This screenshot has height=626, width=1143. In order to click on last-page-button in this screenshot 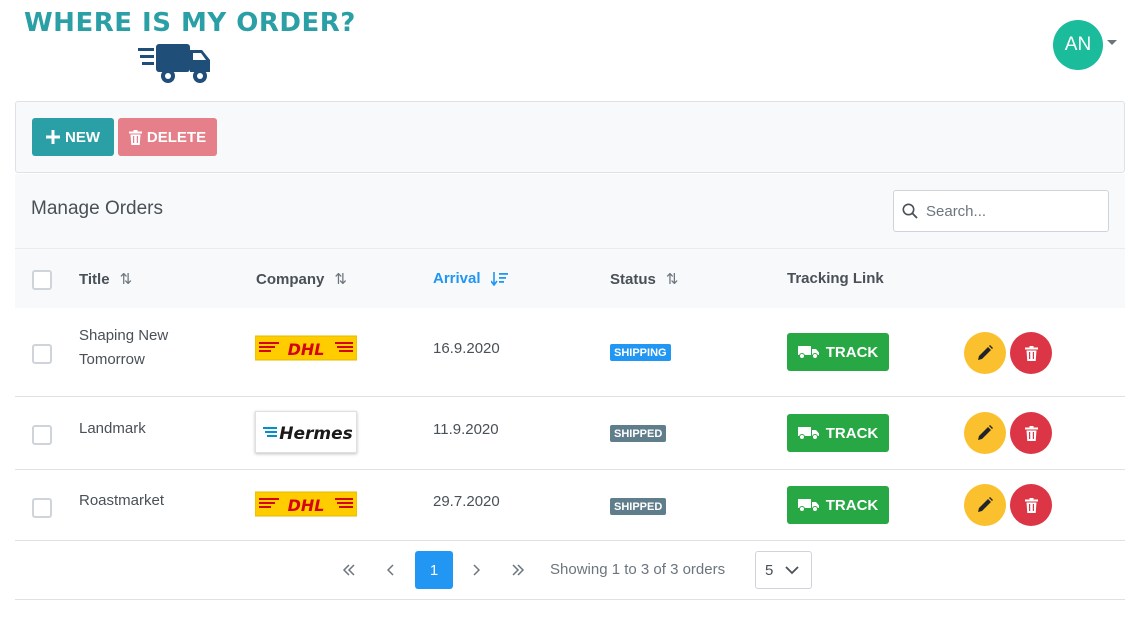, I will do `click(518, 570)`.